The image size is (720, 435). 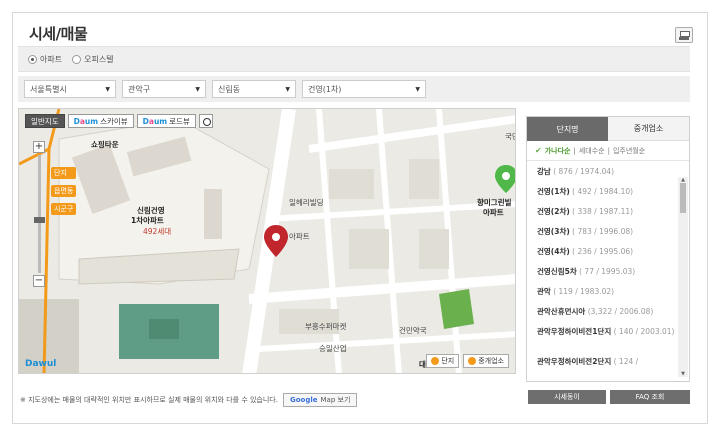 I want to click on tab-agents: 중개업소, so click(x=648, y=129).